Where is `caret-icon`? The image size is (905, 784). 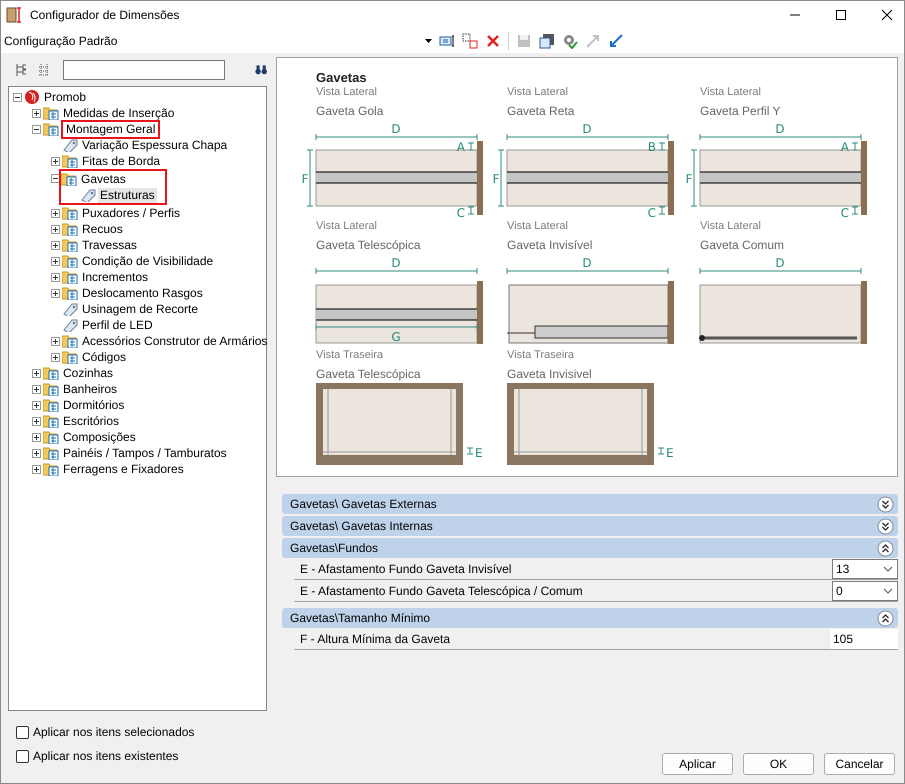 caret-icon is located at coordinates (428, 41).